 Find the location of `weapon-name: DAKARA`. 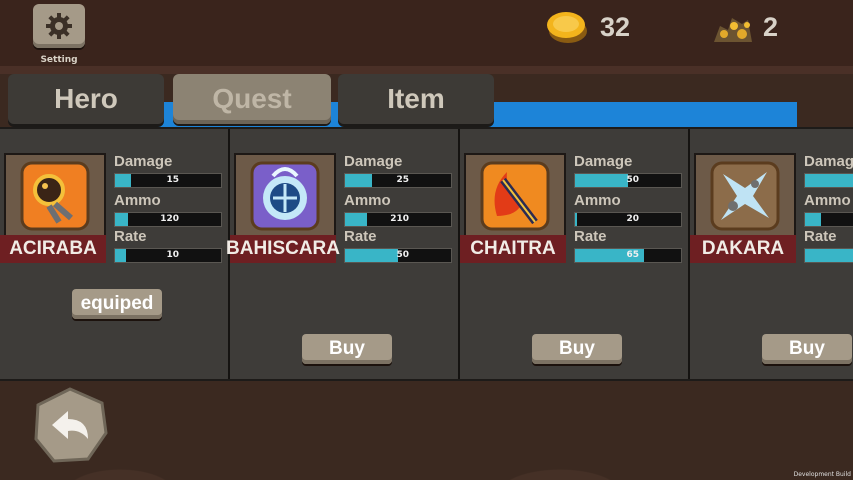

weapon-name: DAKARA is located at coordinates (743, 249).